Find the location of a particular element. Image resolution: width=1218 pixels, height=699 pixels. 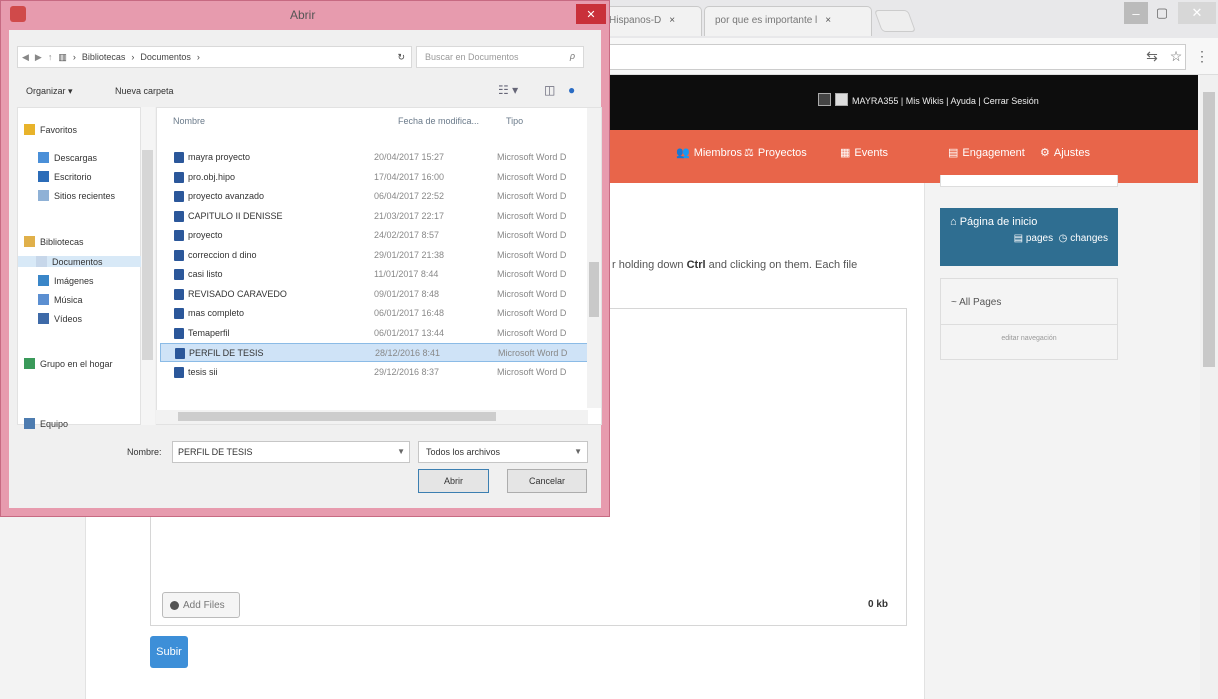

home-card-title: Página de inicio is located at coordinates (999, 222).